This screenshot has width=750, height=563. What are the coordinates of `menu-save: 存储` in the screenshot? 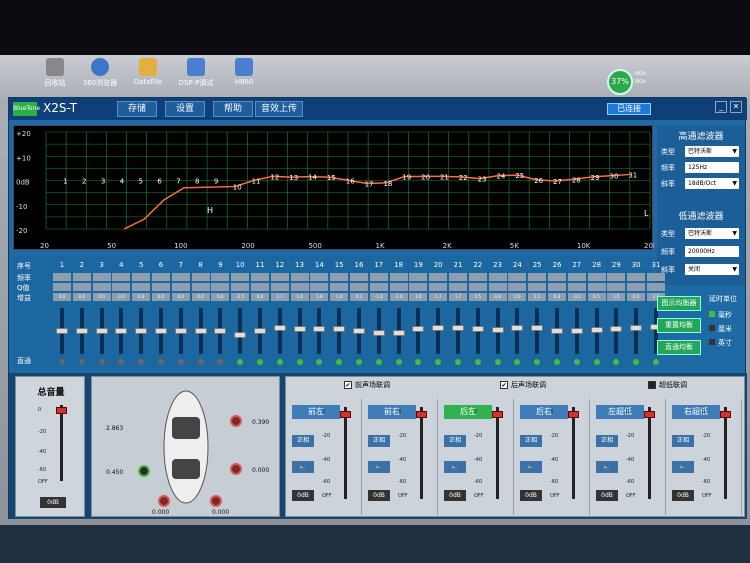 It's located at (137, 109).